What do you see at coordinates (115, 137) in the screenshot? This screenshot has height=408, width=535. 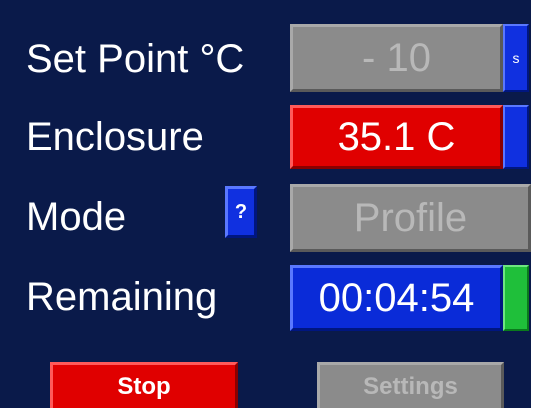 I see `enclosure-label: Enclosure` at bounding box center [115, 137].